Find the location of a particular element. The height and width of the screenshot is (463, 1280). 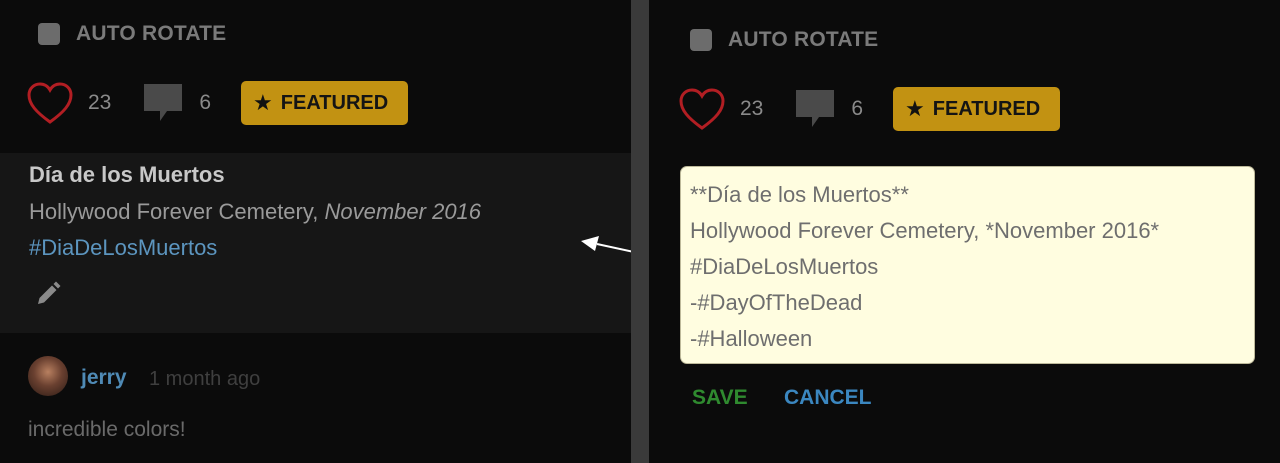

save-button: SAVE is located at coordinates (720, 398).